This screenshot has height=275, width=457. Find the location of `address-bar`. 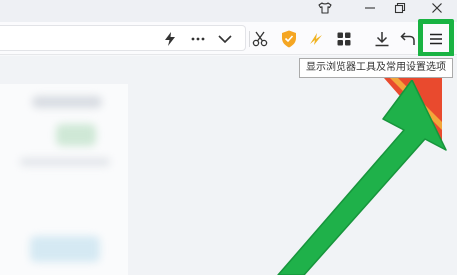

address-bar is located at coordinates (123, 38).